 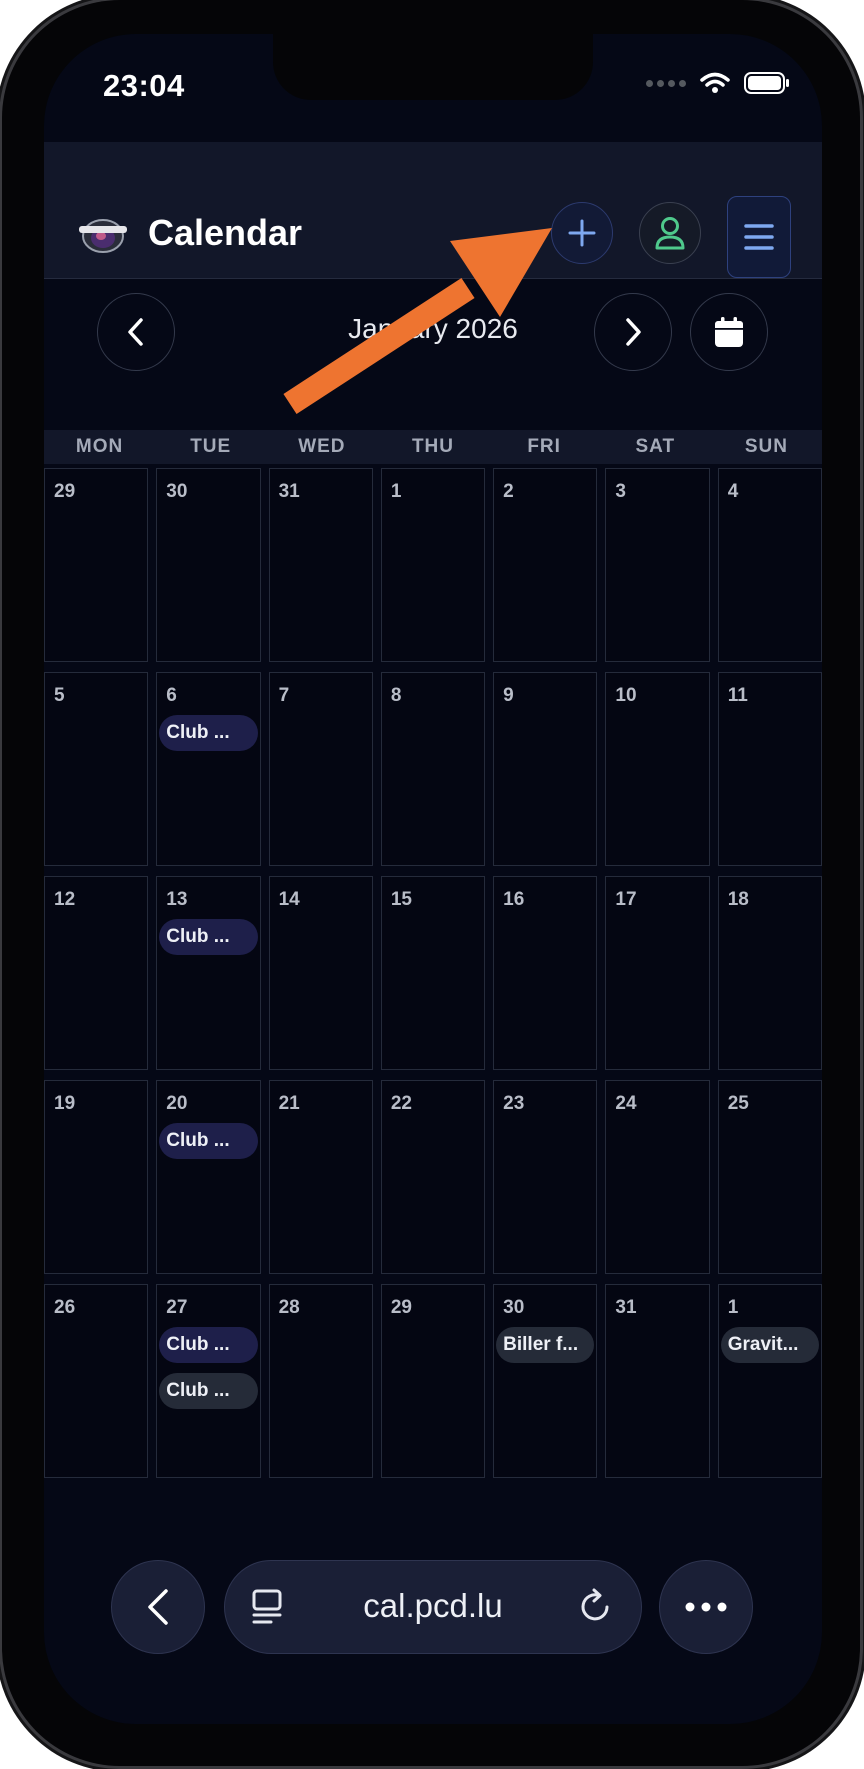 I want to click on day-cell: 26, so click(x=96, y=1381).